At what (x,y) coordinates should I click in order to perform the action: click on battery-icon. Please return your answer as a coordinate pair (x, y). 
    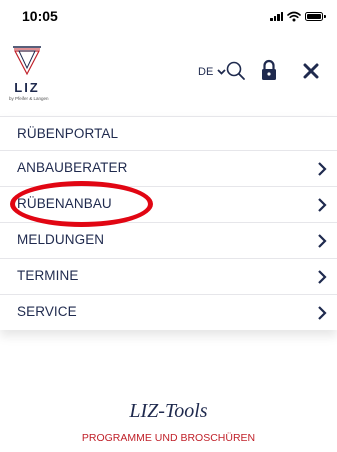
    Looking at the image, I should click on (315, 16).